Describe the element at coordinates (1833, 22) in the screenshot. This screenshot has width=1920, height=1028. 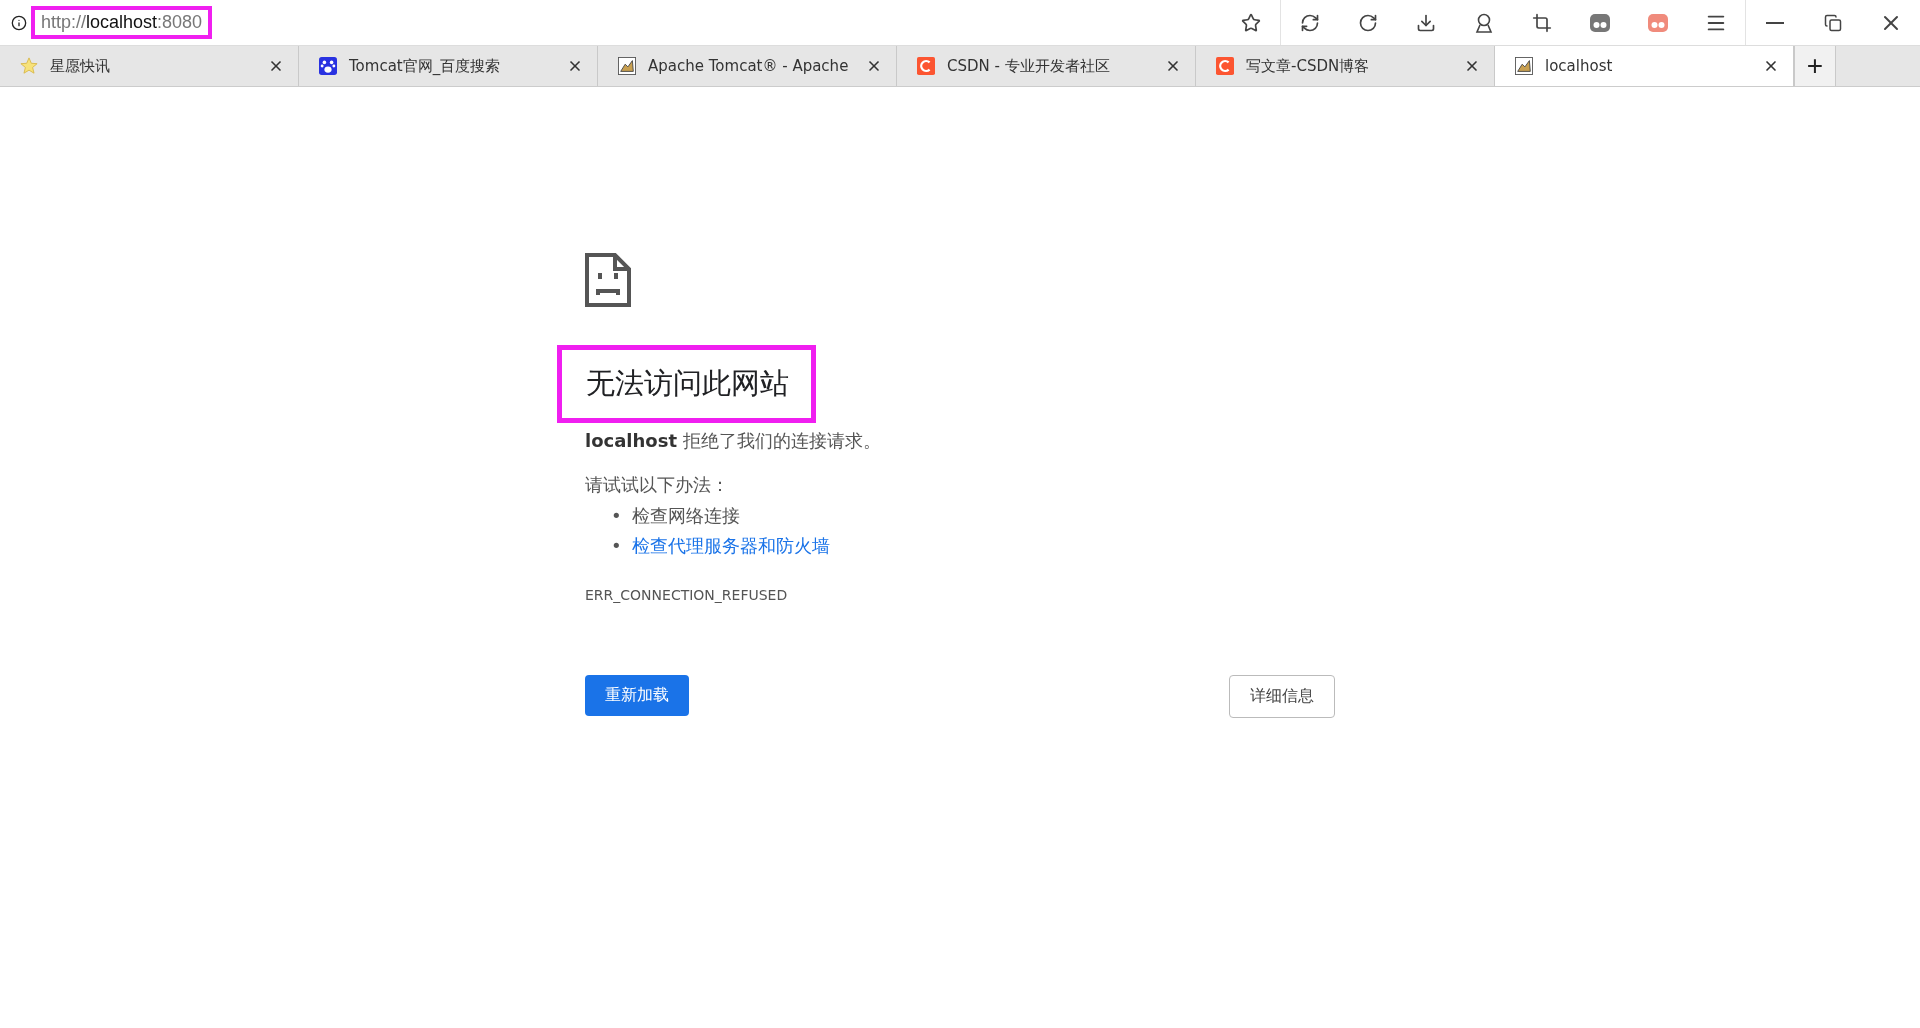
I see `restore-icon` at that location.